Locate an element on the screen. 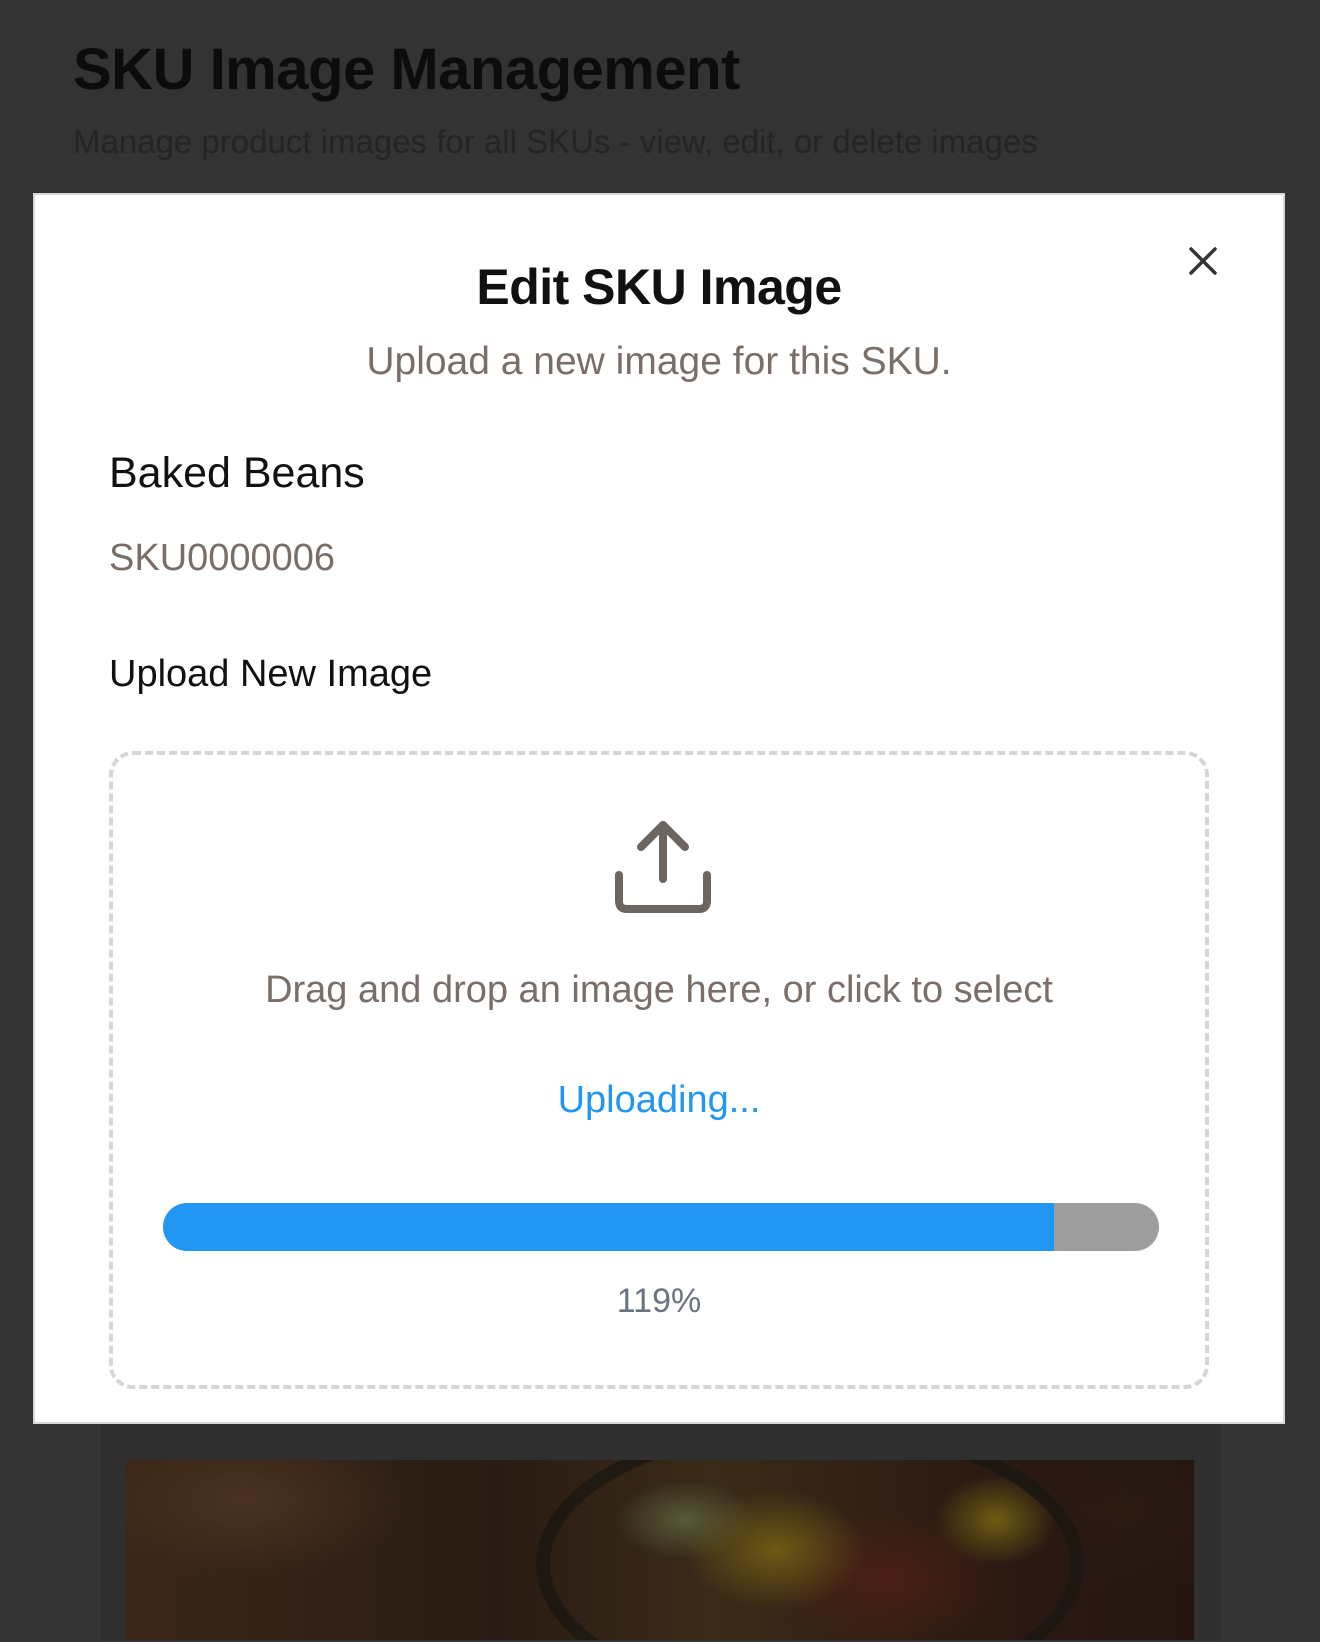 Image resolution: width=1320 pixels, height=1642 pixels. upload-label: Upload New Image is located at coordinates (271, 674).